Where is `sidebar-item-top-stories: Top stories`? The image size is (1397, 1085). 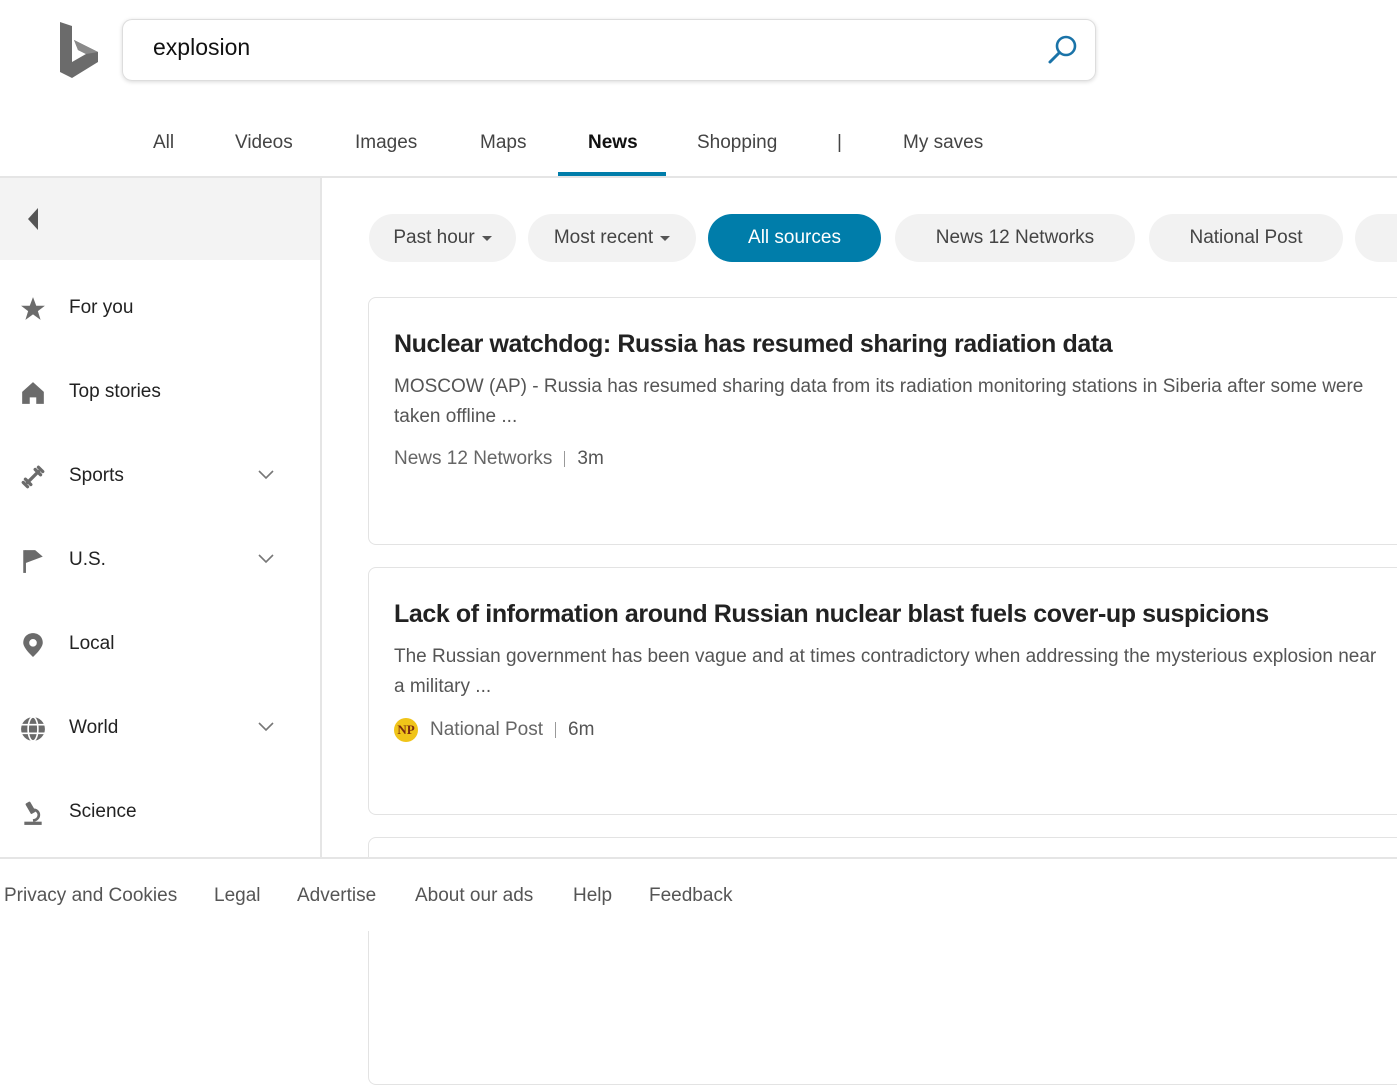 sidebar-item-top-stories: Top stories is located at coordinates (160, 392).